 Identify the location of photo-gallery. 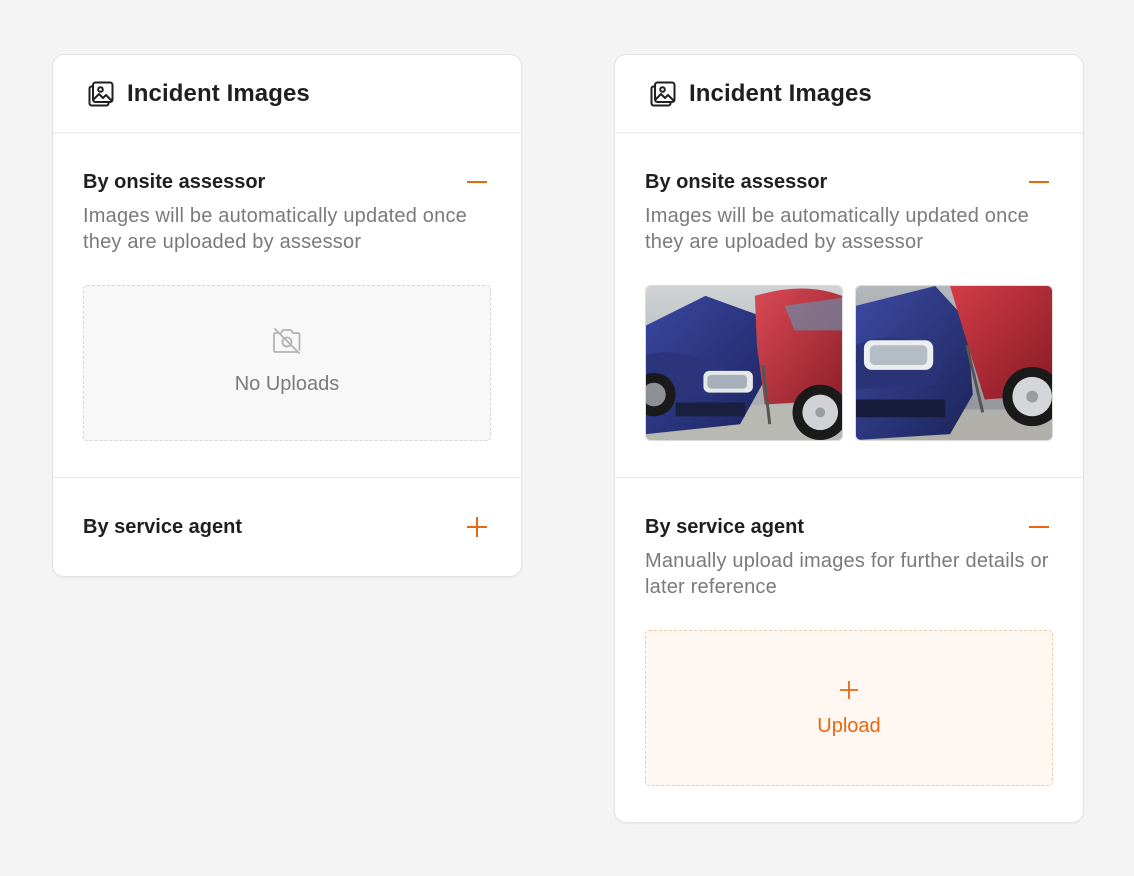
(849, 363).